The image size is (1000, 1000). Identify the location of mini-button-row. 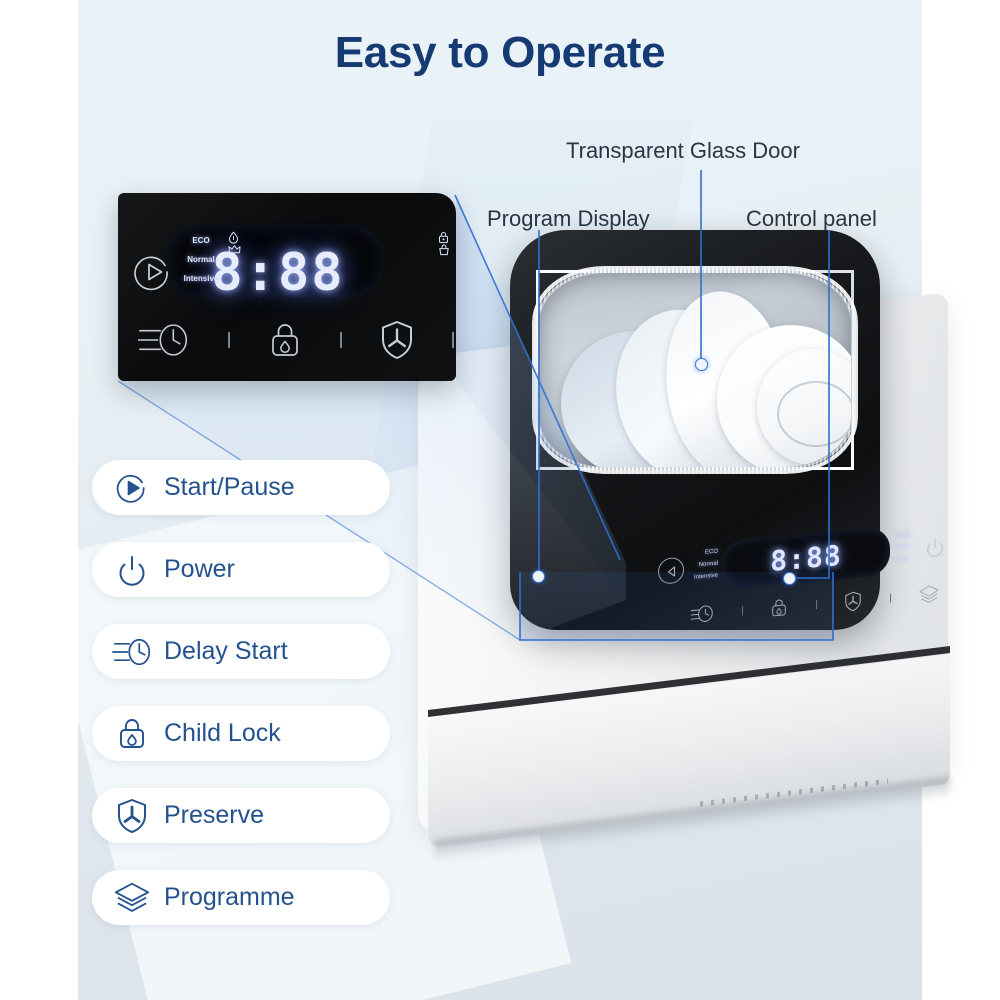
(815, 604).